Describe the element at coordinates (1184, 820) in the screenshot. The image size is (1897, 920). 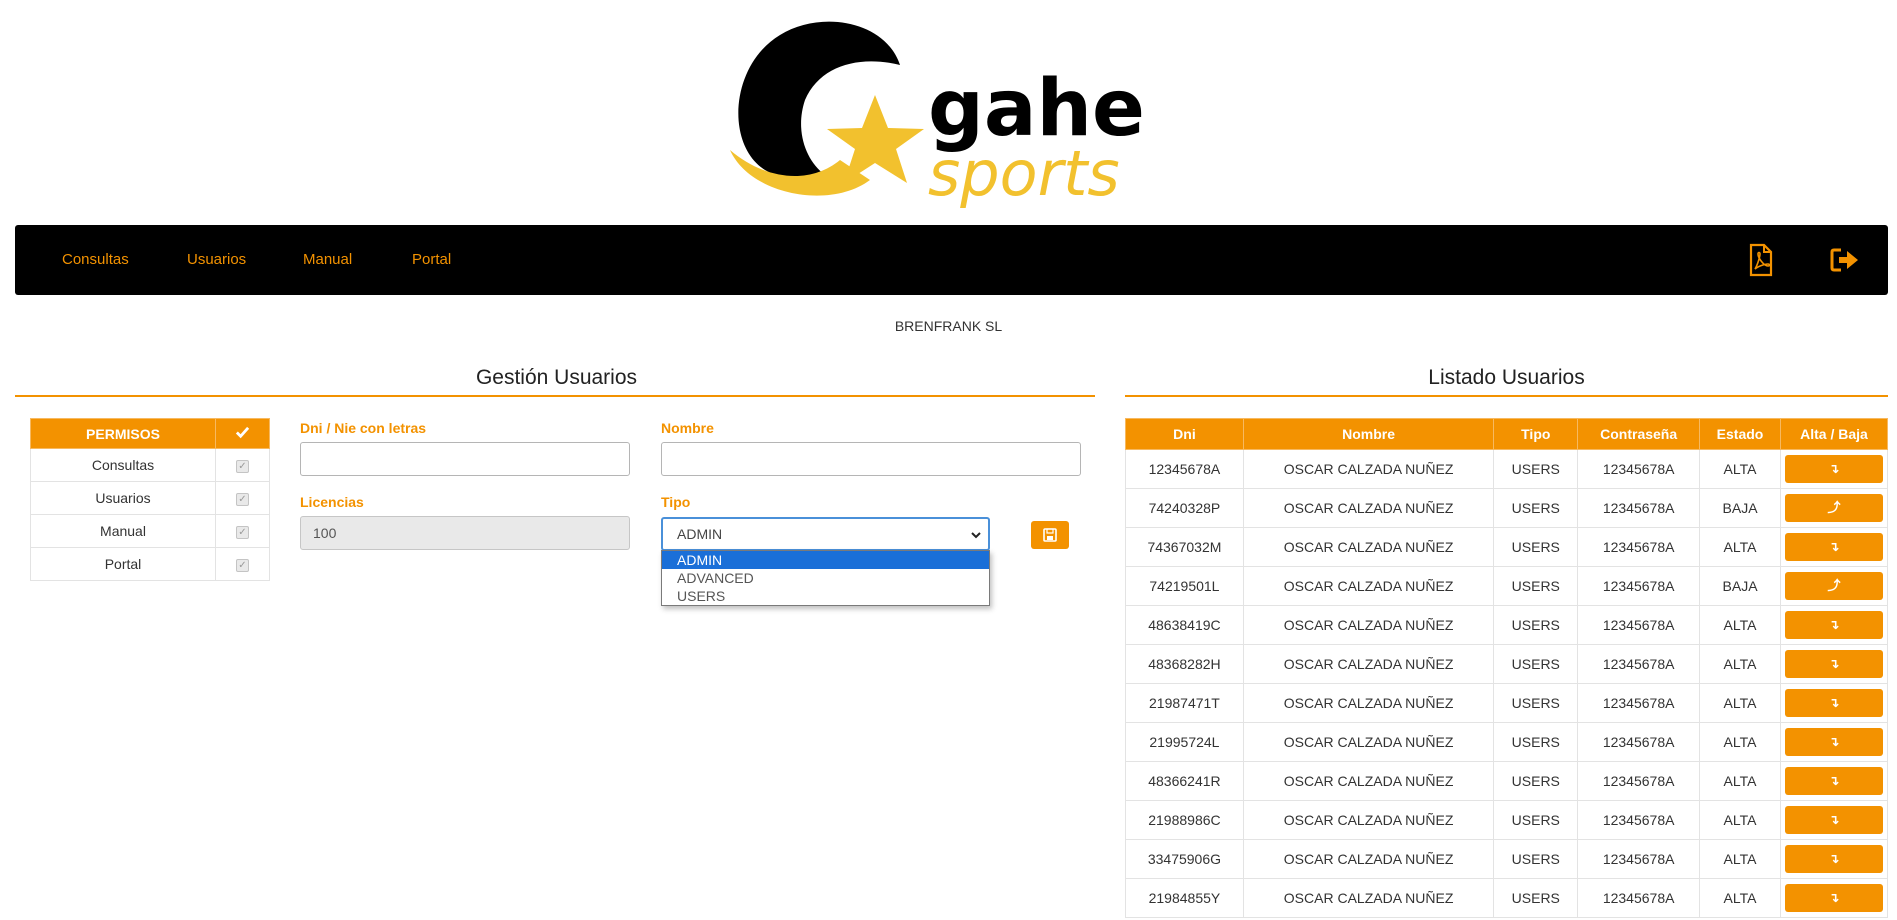
I see `cell-dni: 21988986C` at that location.